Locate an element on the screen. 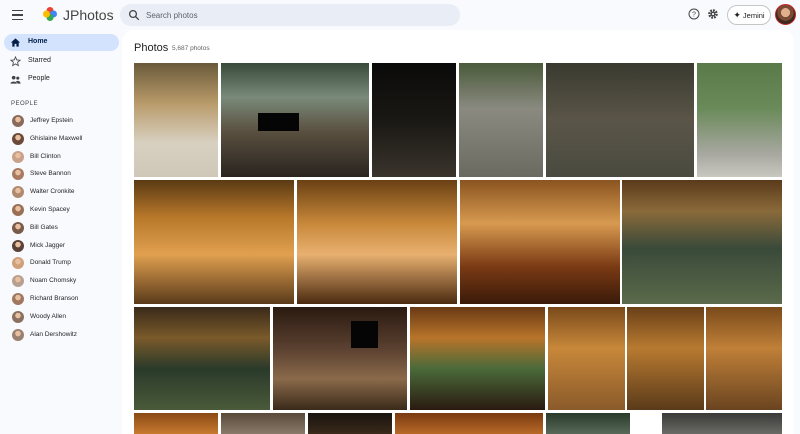 This screenshot has height=434, width=800. person-name: Richard Branson is located at coordinates (54, 298).